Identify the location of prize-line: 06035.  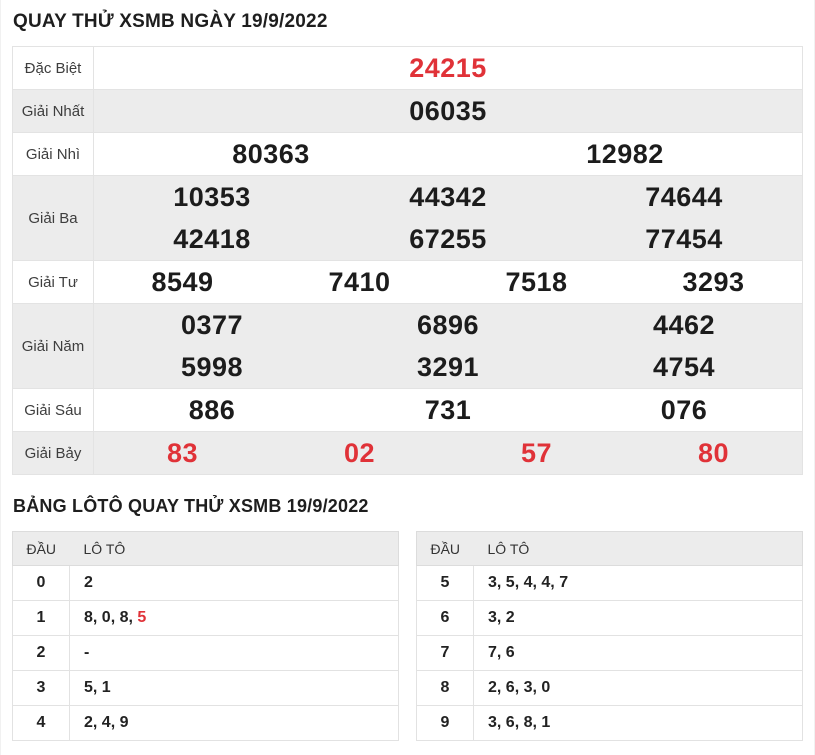
(448, 111).